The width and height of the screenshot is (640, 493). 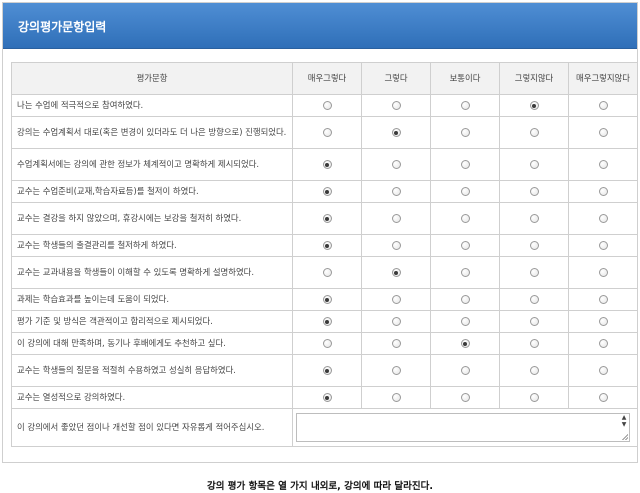 I want to click on column-header-option: 그렇다, so click(x=396, y=78).